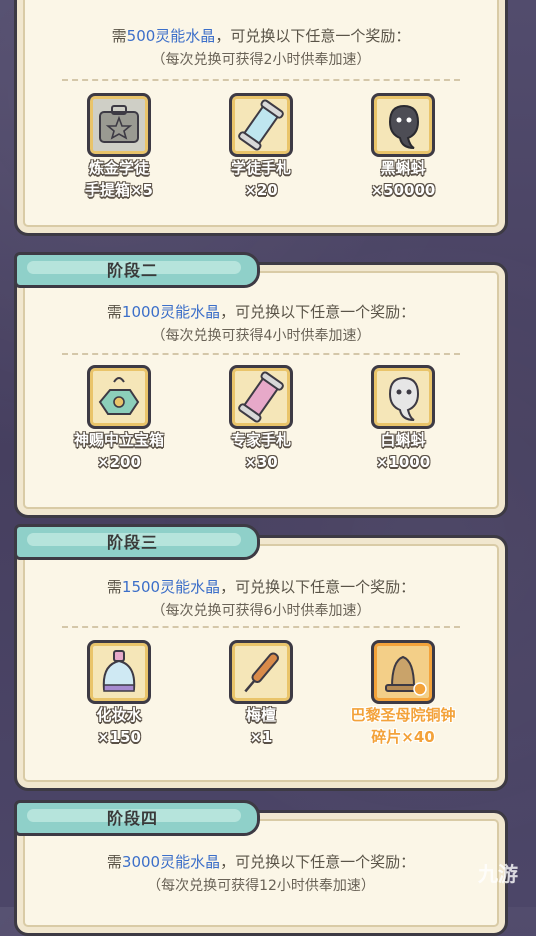 Image resolution: width=536 pixels, height=936 pixels. What do you see at coordinates (261, 862) in the screenshot?
I see `stage-4-requirement: 需3000灵能水晶，可兑换以下任意一个奖励：` at bounding box center [261, 862].